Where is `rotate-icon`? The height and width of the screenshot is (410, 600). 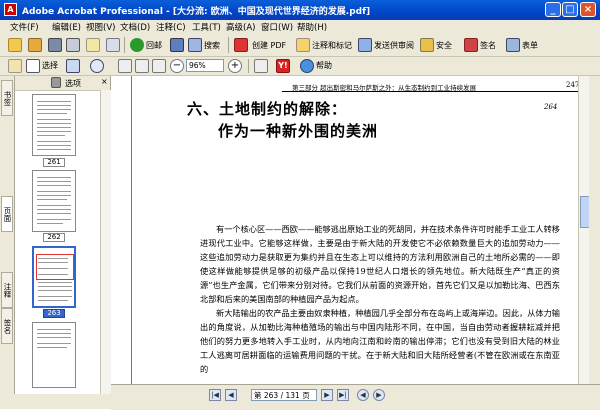
rotate-icon is located at coordinates (261, 66).